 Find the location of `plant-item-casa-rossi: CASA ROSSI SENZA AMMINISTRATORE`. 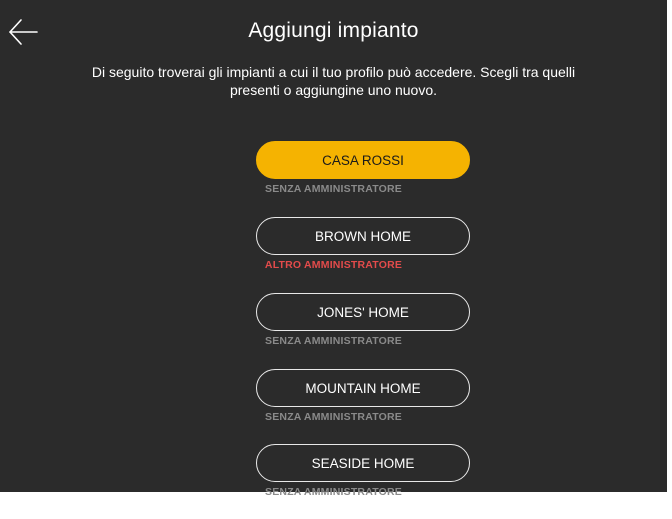

plant-item-casa-rossi: CASA ROSSI SENZA AMMINISTRATORE is located at coordinates (333, 174).